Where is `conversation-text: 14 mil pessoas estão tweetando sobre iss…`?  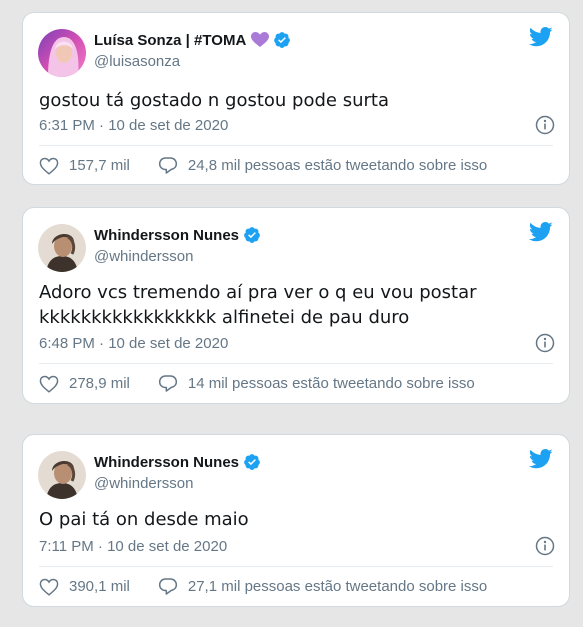
conversation-text: 14 mil pessoas estão tweetando sobre iss… is located at coordinates (331, 383).